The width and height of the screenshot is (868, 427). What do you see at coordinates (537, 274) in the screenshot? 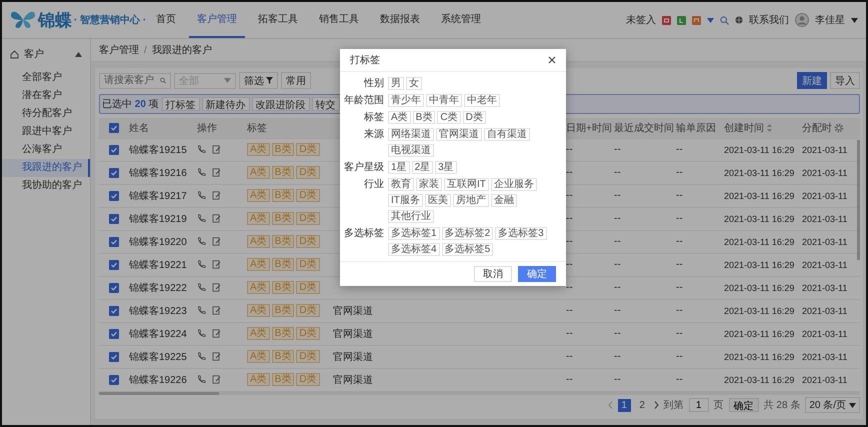
I see `ok-button: 确定` at bounding box center [537, 274].